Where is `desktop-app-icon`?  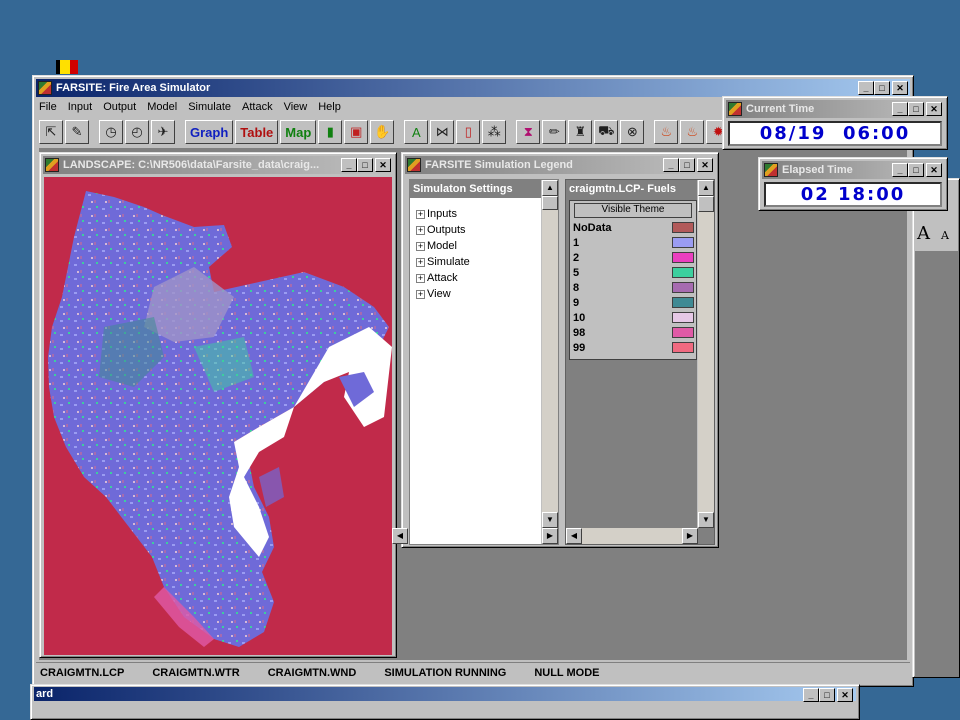
desktop-app-icon is located at coordinates (67, 67).